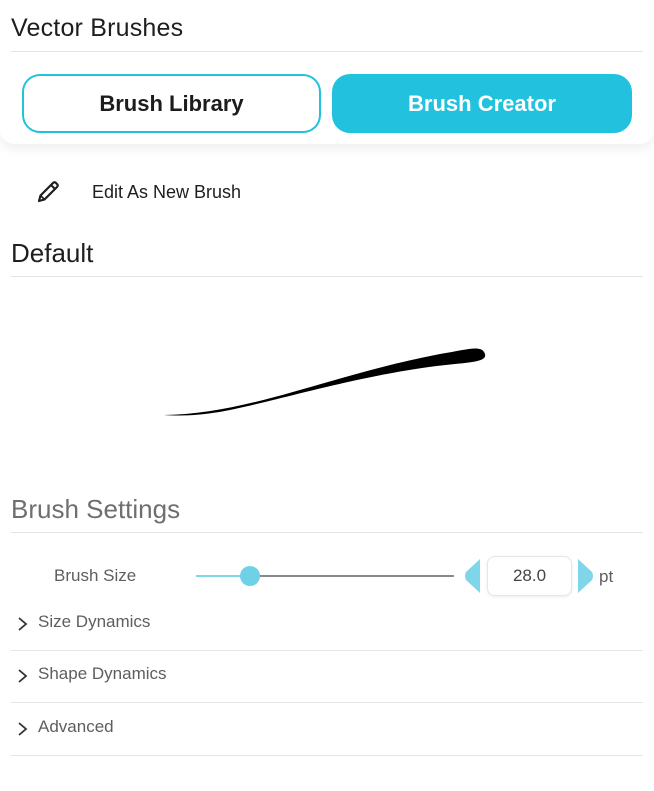  I want to click on brush-settings-heading: Brush Settings, so click(96, 509).